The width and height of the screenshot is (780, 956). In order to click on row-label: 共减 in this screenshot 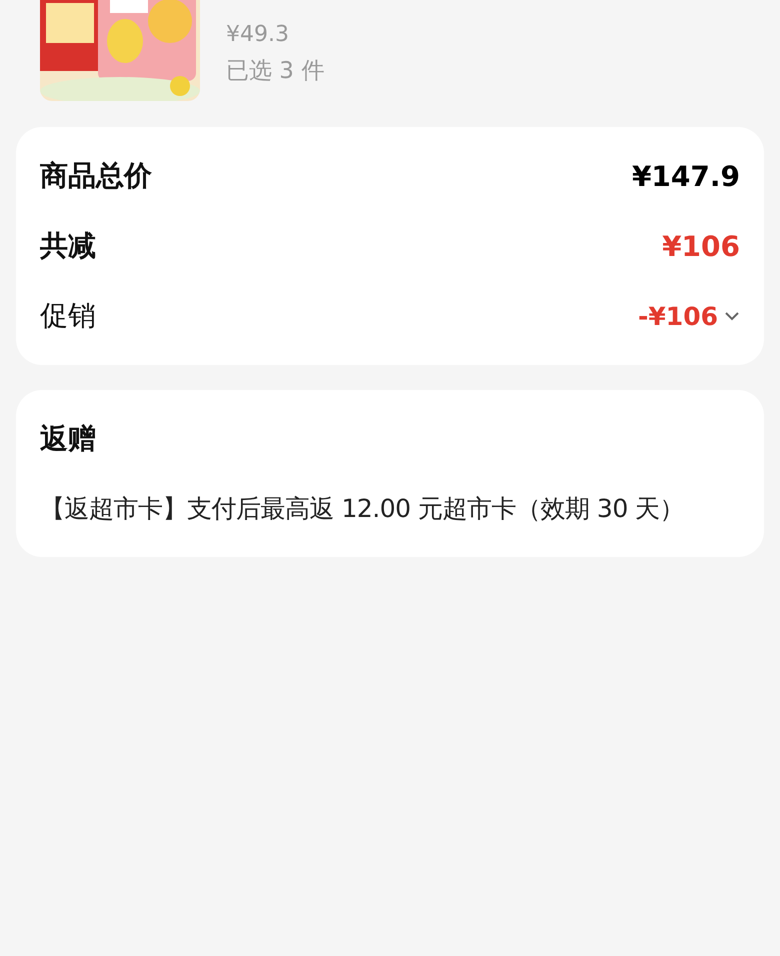, I will do `click(68, 246)`.